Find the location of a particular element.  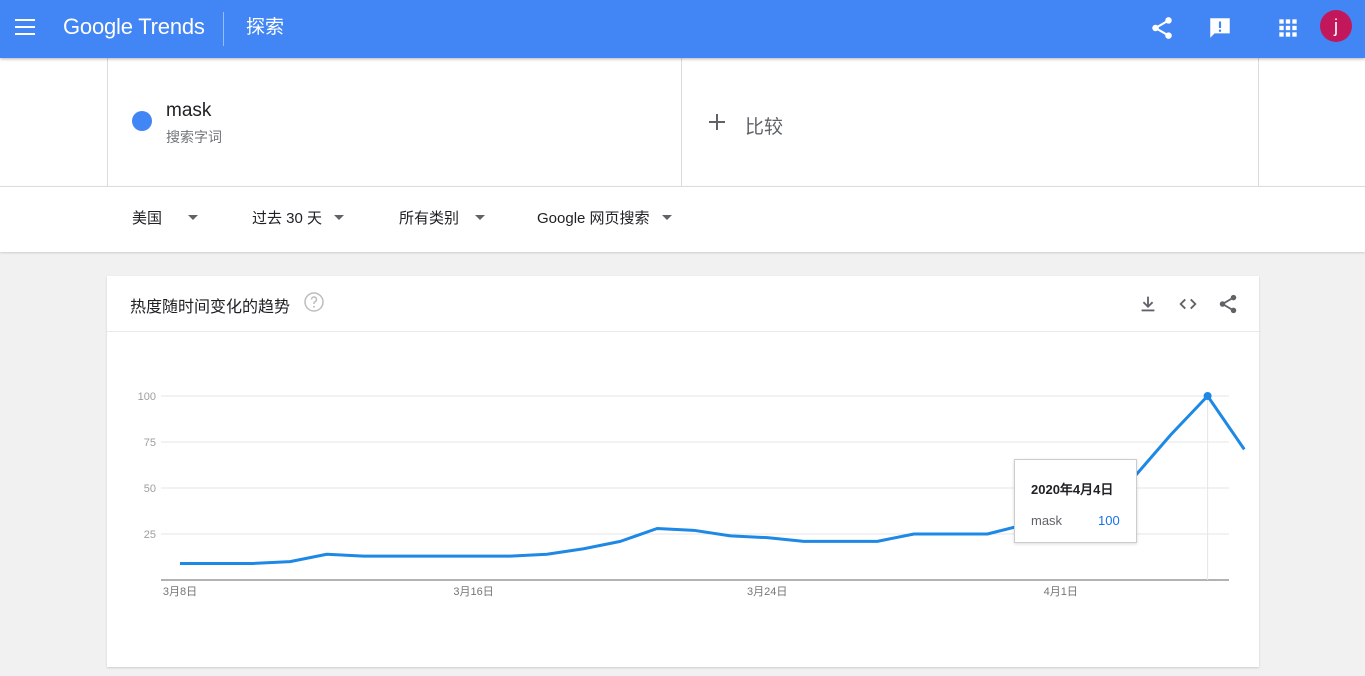

time-range-dropdown: 过去 30 天 is located at coordinates (298, 219).